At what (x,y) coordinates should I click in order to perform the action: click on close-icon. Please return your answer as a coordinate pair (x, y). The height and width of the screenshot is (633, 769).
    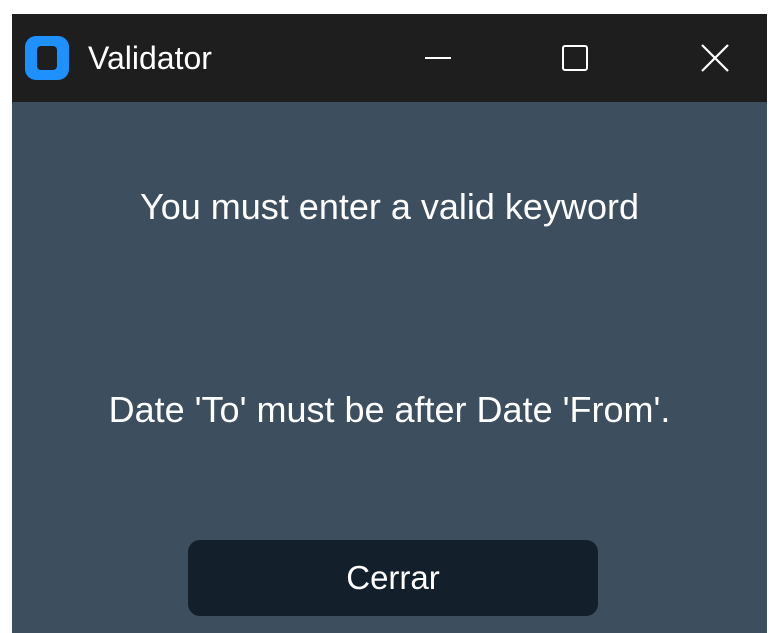
    Looking at the image, I should click on (715, 58).